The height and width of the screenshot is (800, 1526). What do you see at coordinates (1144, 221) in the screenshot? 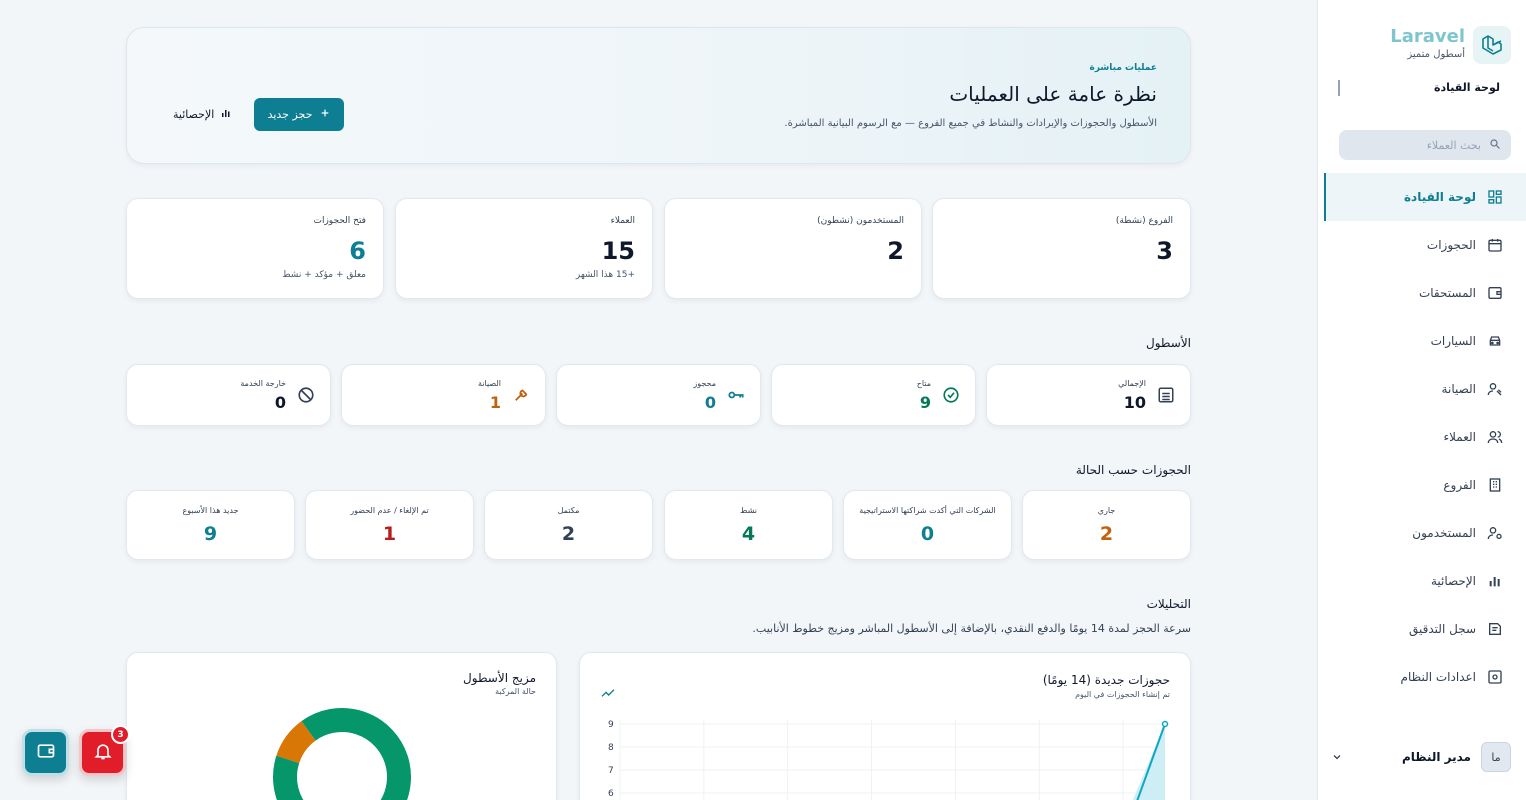
I see `kpi-label: الفروع (نشطة)` at bounding box center [1144, 221].